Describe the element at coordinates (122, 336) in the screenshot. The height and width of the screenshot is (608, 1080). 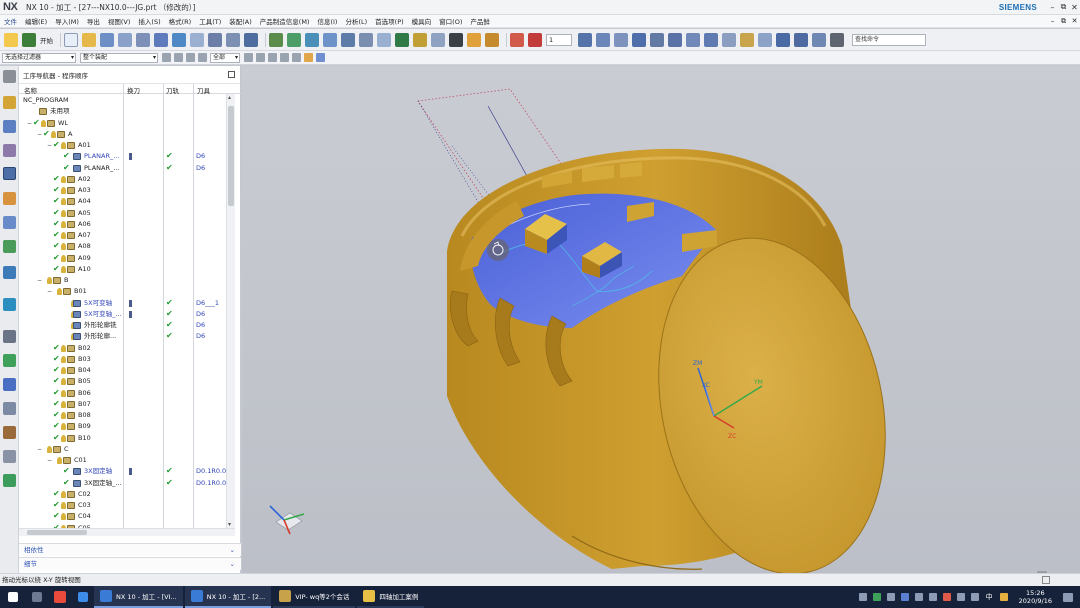
I see `operation-row: 外形轮廓... ✔ D6` at that location.